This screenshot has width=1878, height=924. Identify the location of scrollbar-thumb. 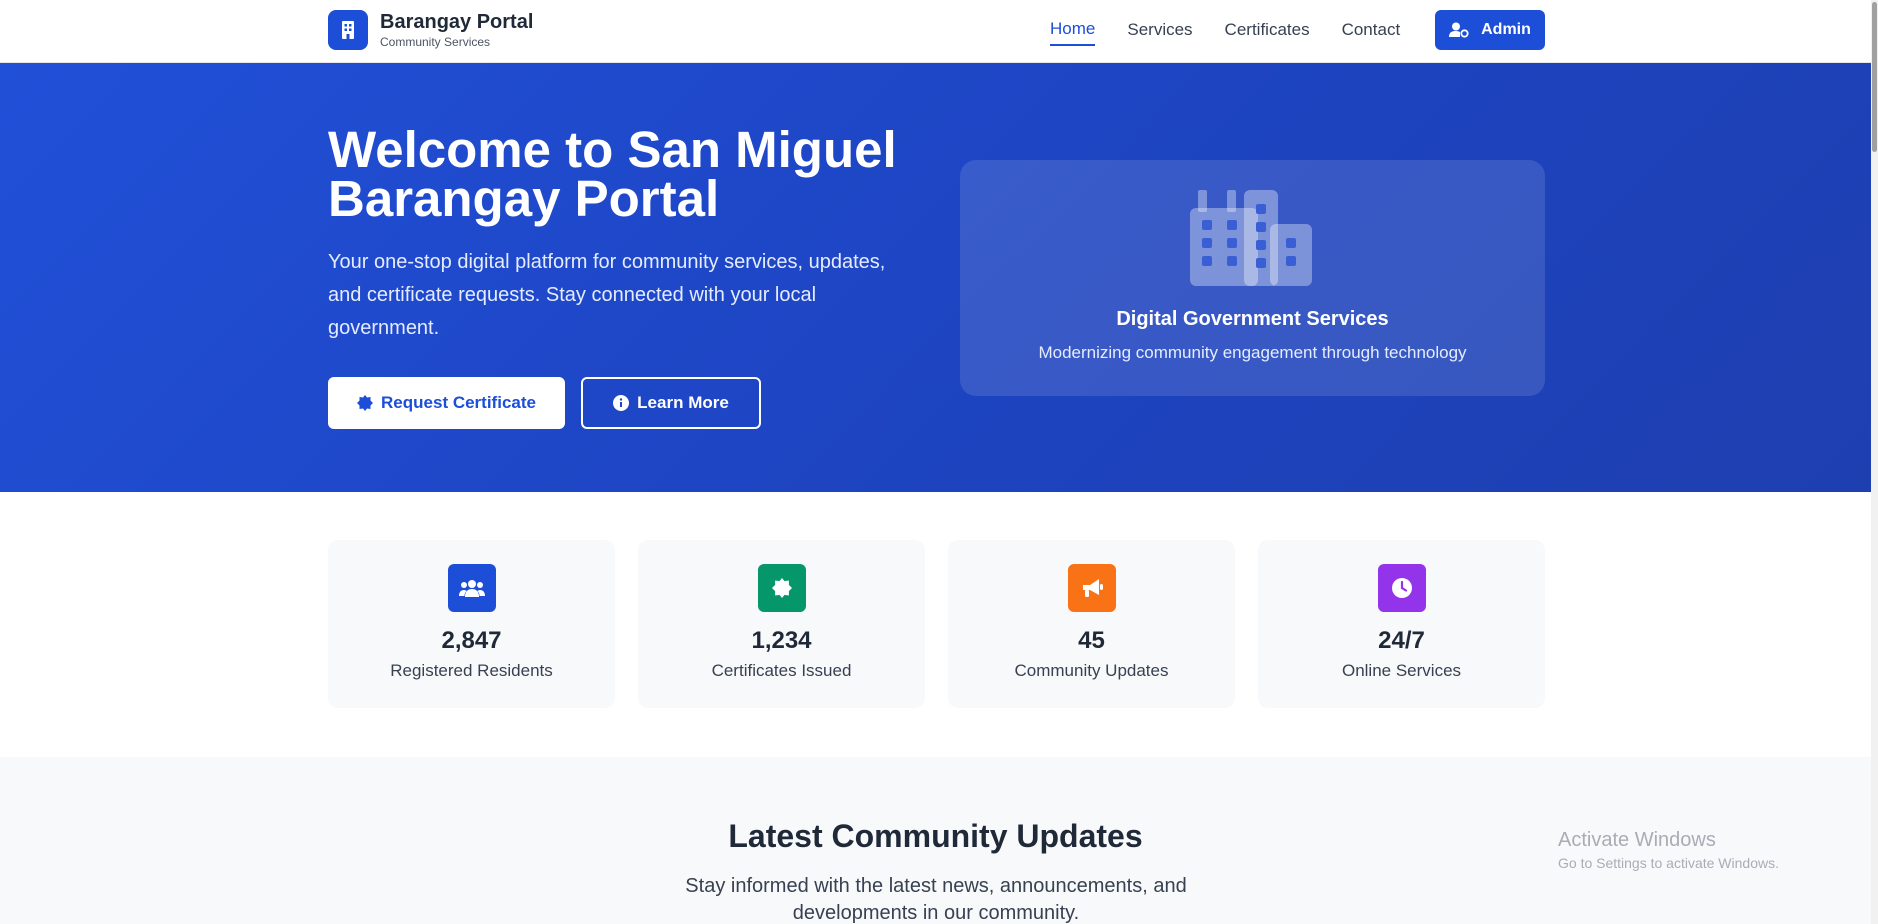
(1874, 77).